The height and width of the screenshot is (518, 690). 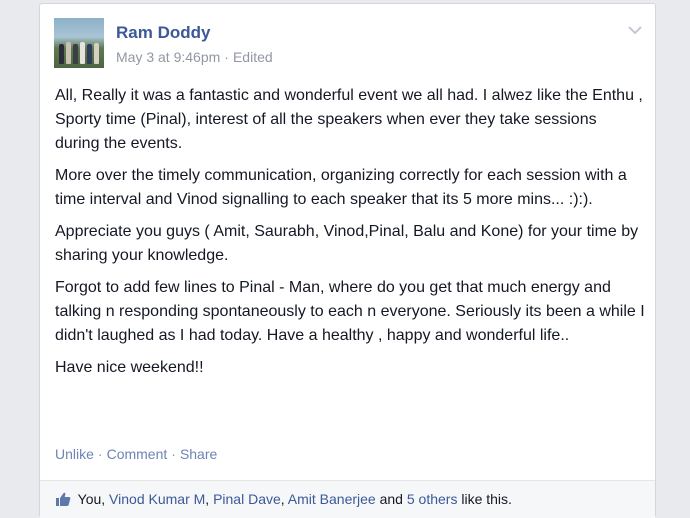 I want to click on likes-you: You,, so click(x=91, y=499).